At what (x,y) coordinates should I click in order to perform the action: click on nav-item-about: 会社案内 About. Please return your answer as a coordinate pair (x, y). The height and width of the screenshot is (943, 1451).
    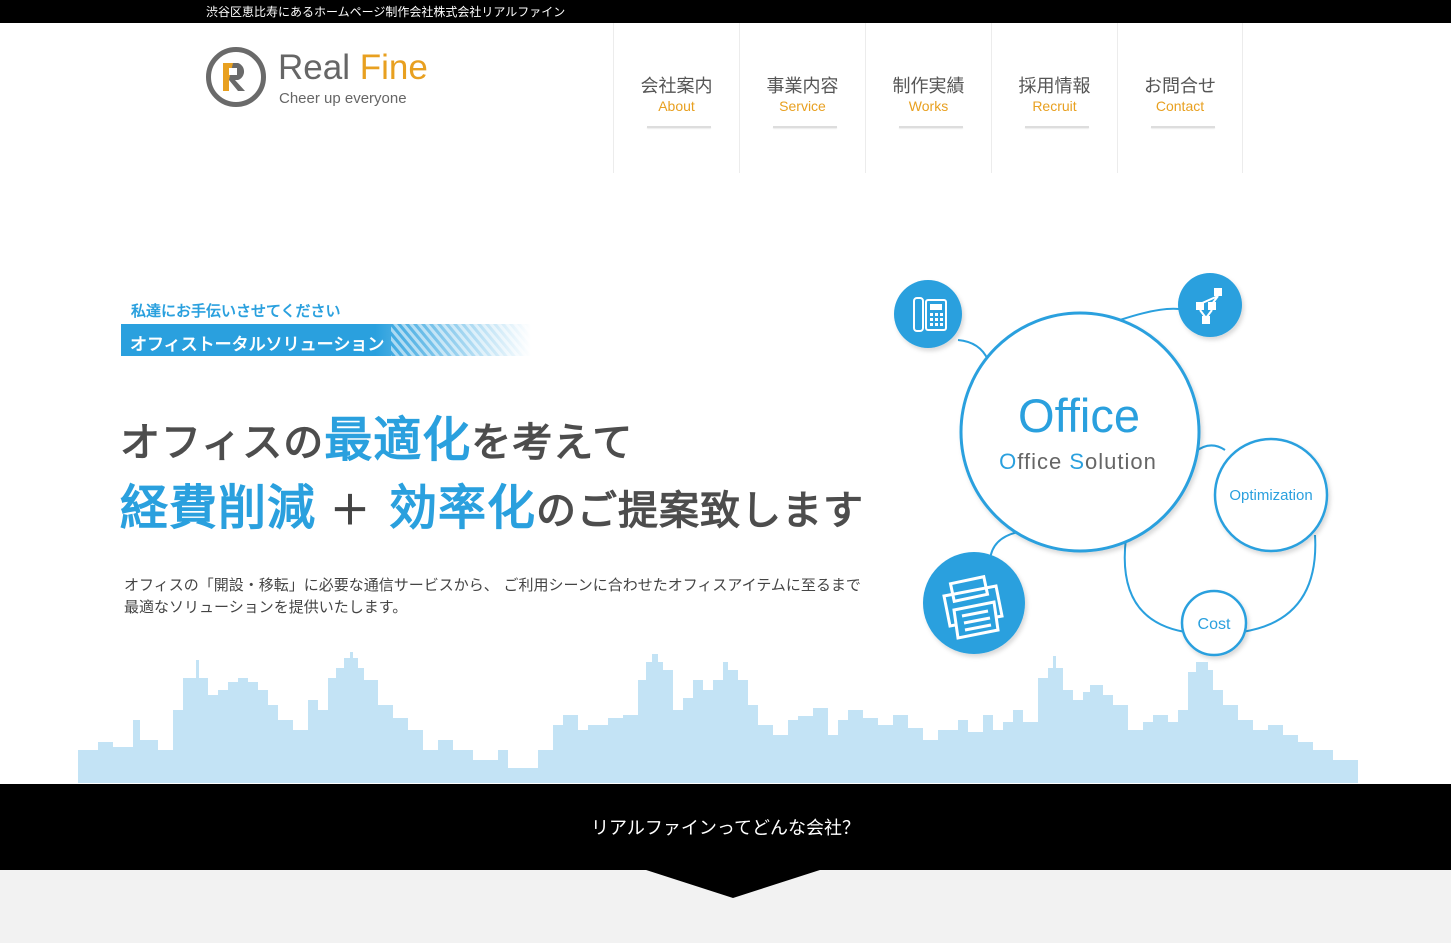
    Looking at the image, I should click on (676, 98).